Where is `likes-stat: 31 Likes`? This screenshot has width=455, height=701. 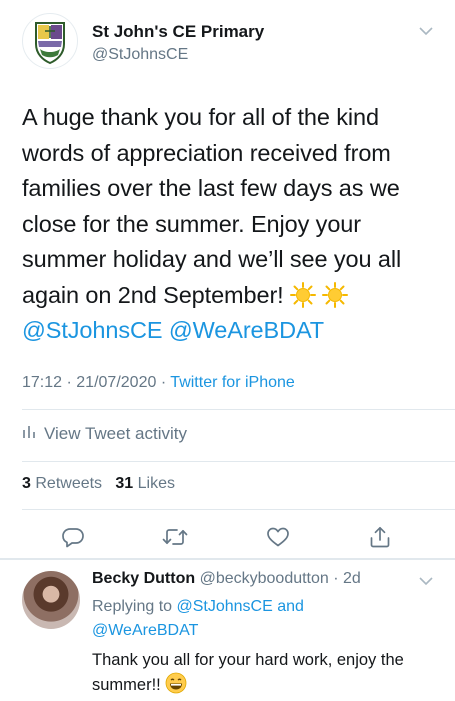 likes-stat: 31 Likes is located at coordinates (145, 483).